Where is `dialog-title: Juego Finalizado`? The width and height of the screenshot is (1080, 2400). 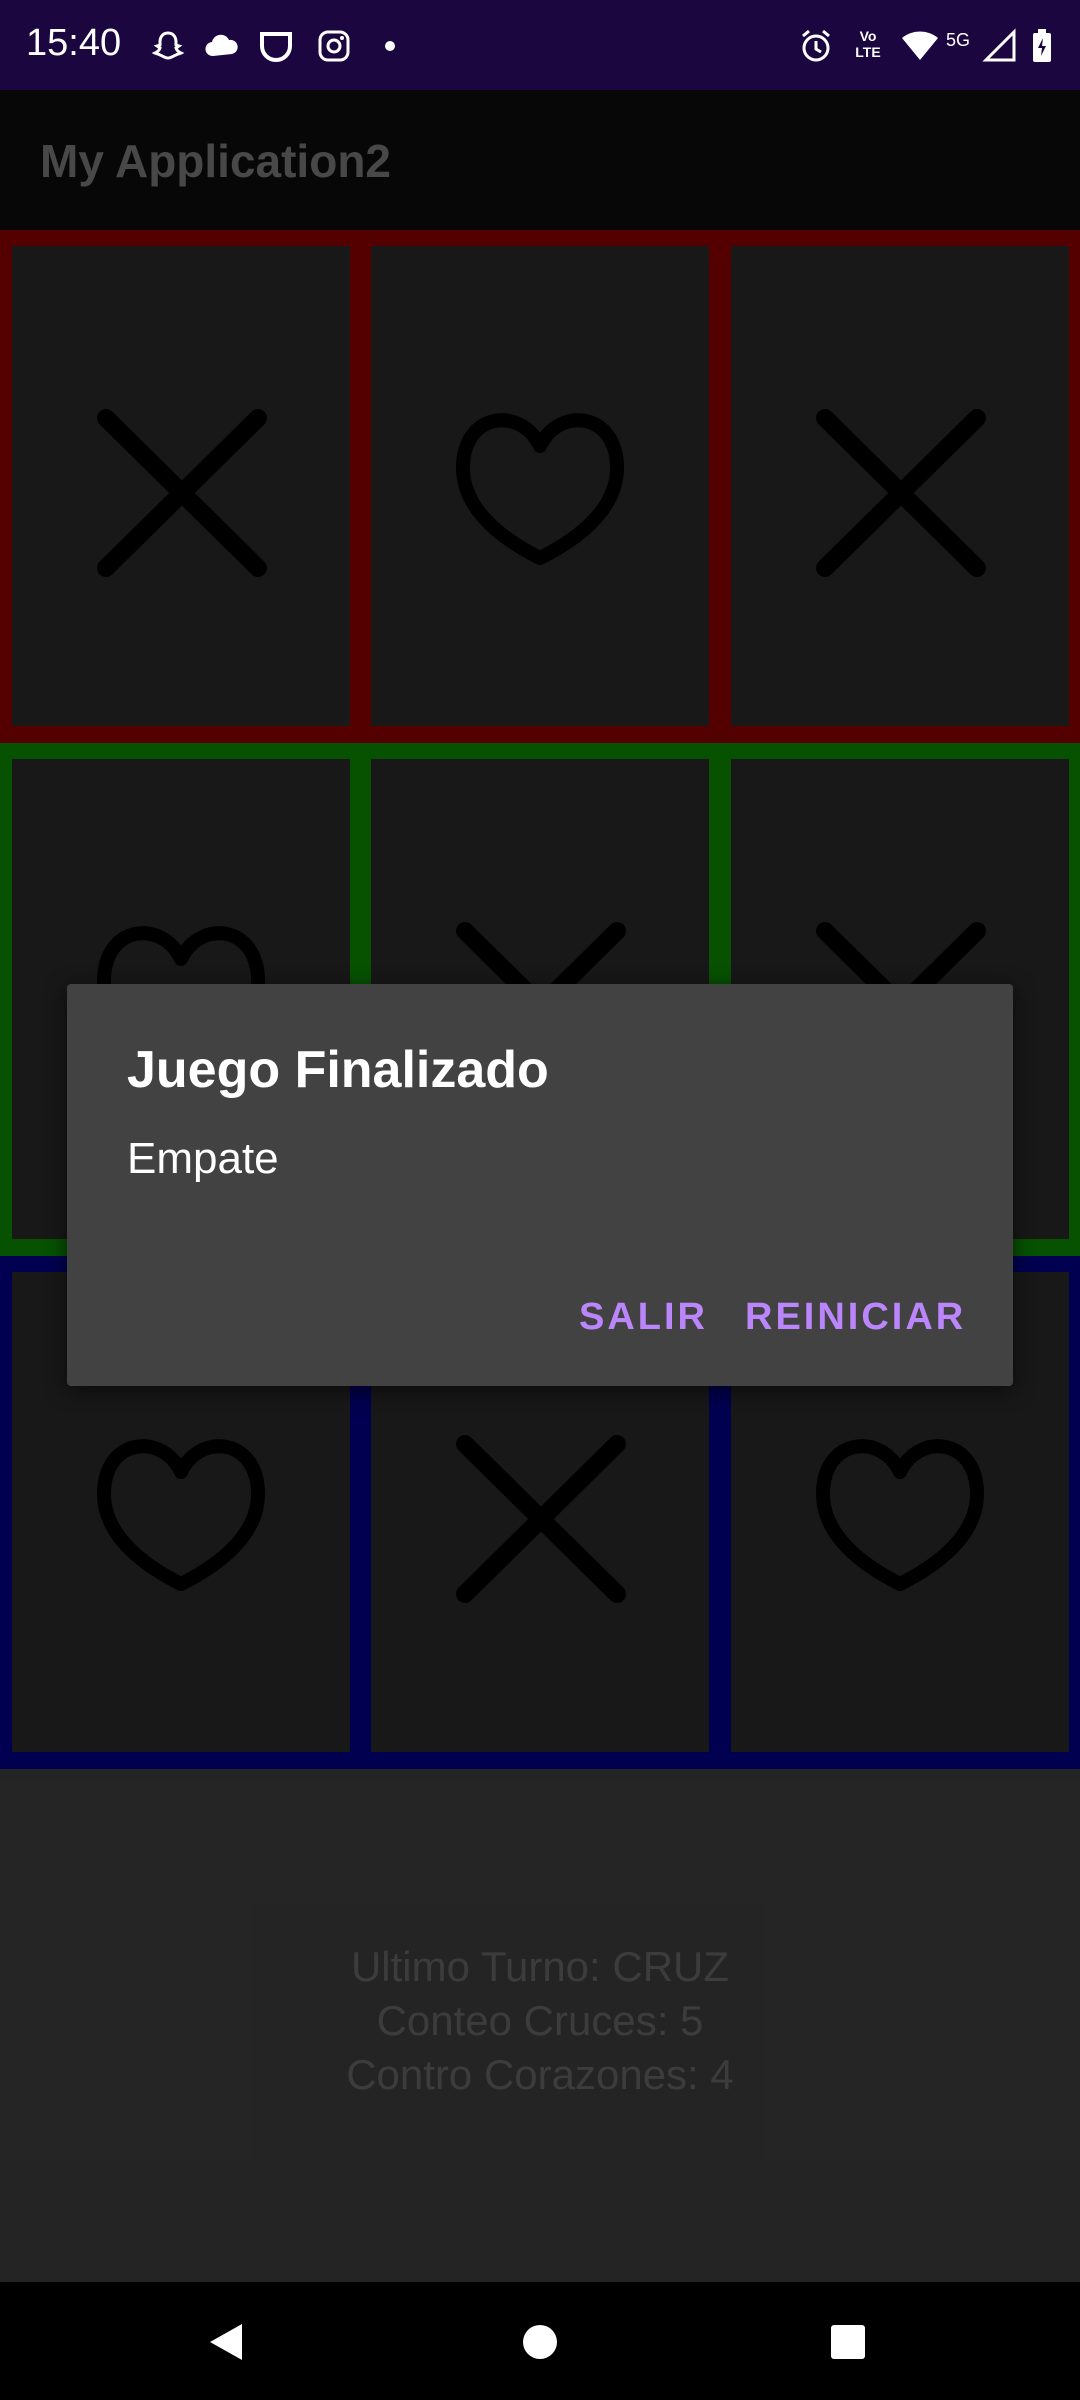
dialog-title: Juego Finalizado is located at coordinates (338, 1070).